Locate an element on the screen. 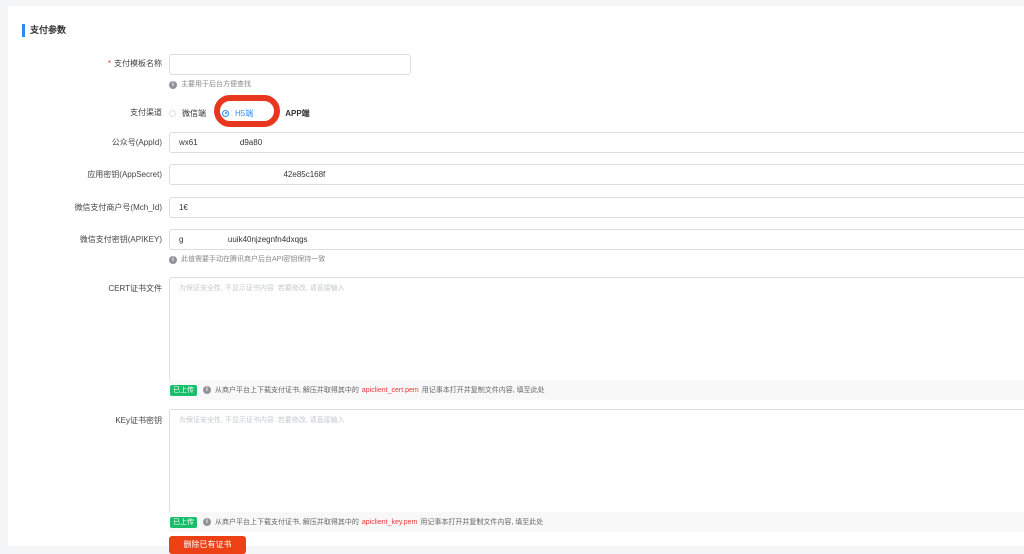 This screenshot has height=554, width=1024. section-title: 支付参数 is located at coordinates (44, 30).